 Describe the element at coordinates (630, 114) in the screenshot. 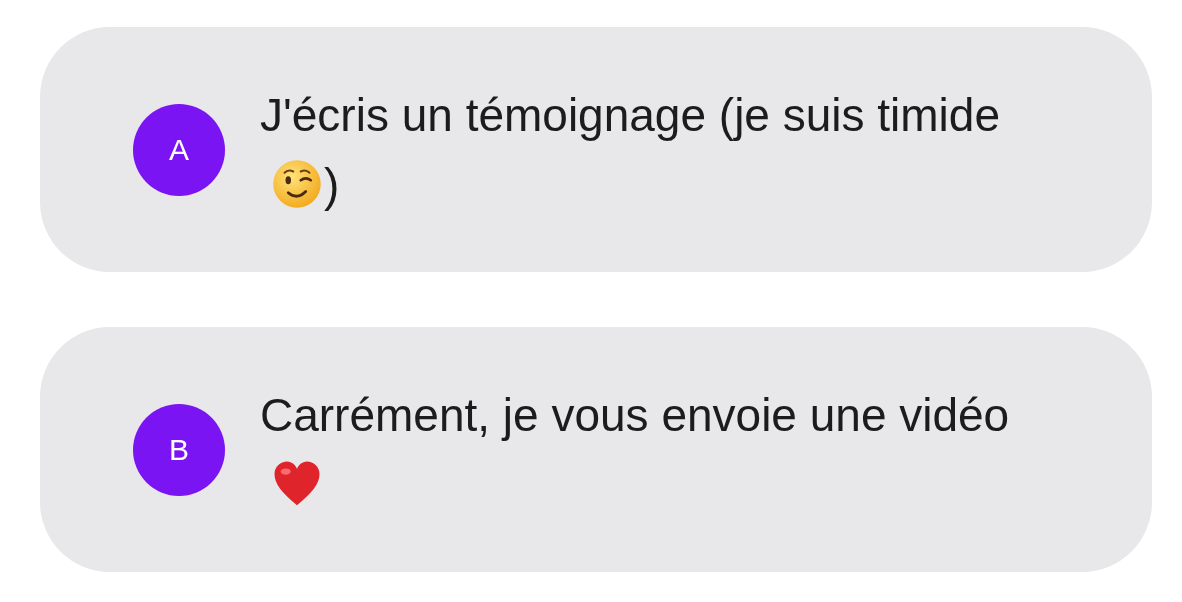

I see `option-text: J'écris un témoignage (je suis timide` at that location.